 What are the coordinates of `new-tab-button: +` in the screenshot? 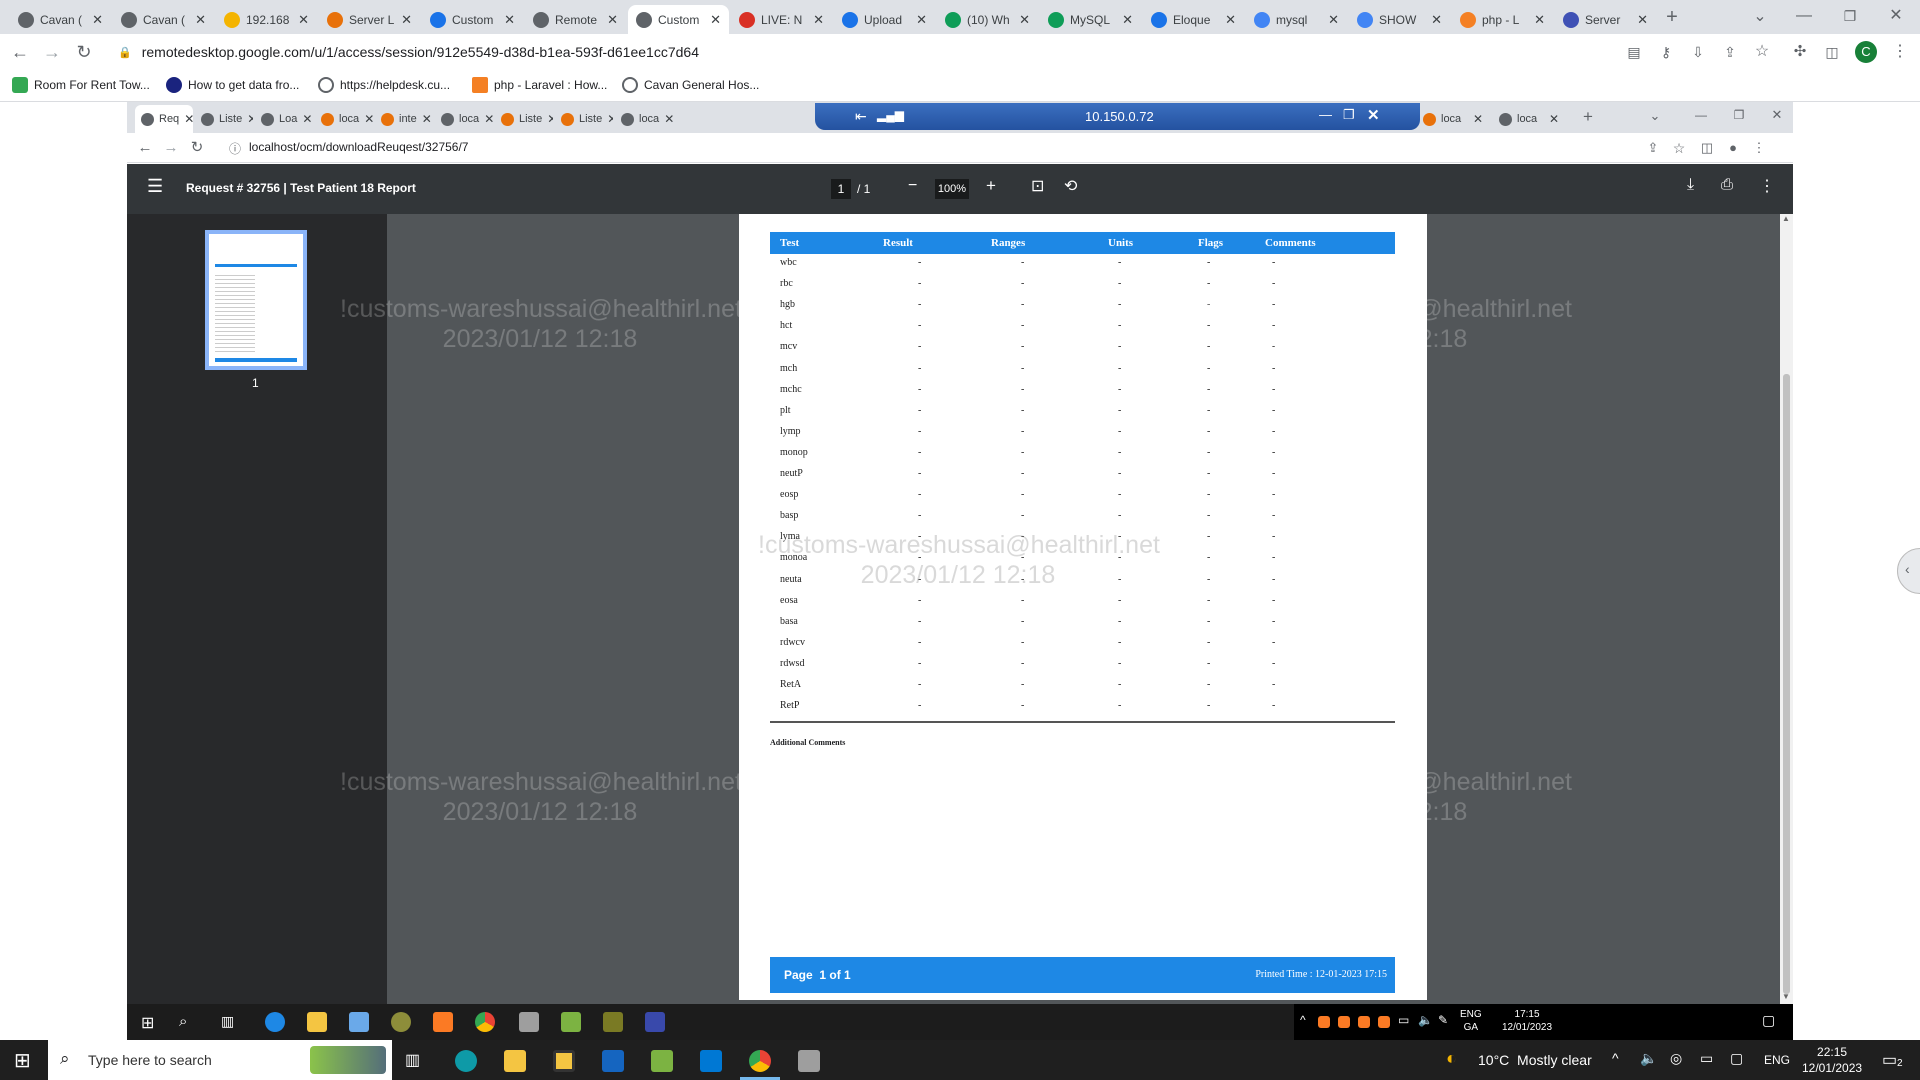 It's located at (1672, 17).